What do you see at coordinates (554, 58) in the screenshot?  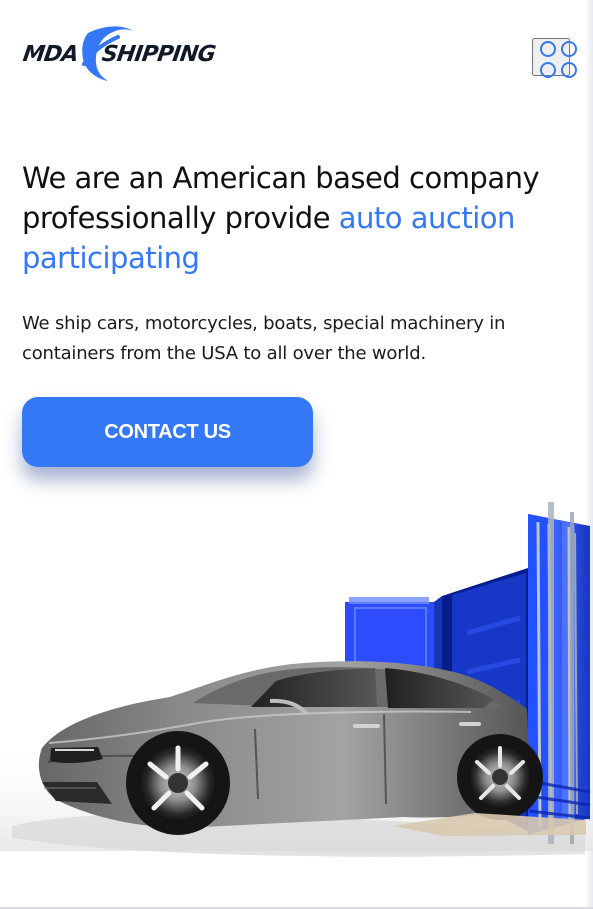 I see `menu-button` at bounding box center [554, 58].